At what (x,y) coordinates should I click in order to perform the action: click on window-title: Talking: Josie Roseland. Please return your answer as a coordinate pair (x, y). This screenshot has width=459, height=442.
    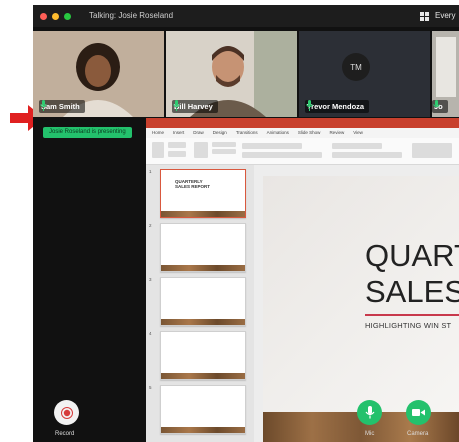
    Looking at the image, I should click on (131, 15).